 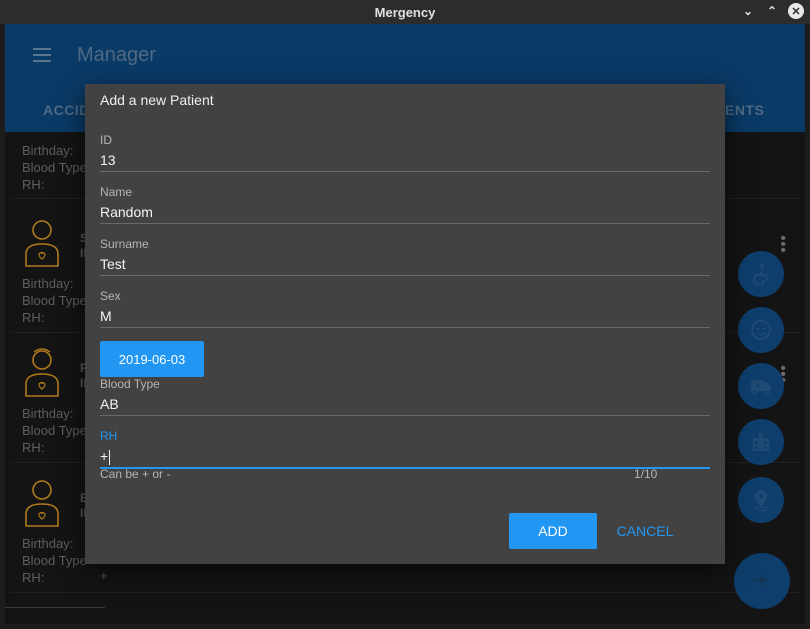 I want to click on more-vert-icon: •••, so click(x=783, y=245).